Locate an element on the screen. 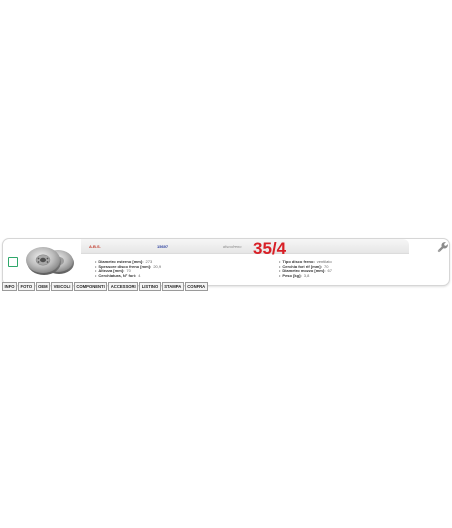  tab-stampa: STAMPA is located at coordinates (172, 286).